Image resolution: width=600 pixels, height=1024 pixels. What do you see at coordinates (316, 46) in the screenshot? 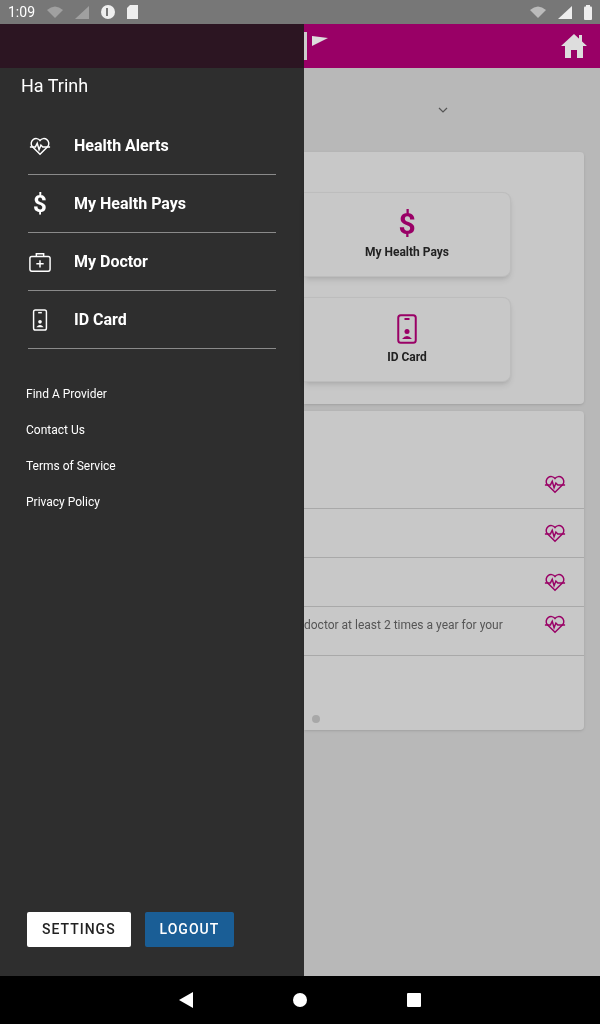
I see `flag-icon` at bounding box center [316, 46].